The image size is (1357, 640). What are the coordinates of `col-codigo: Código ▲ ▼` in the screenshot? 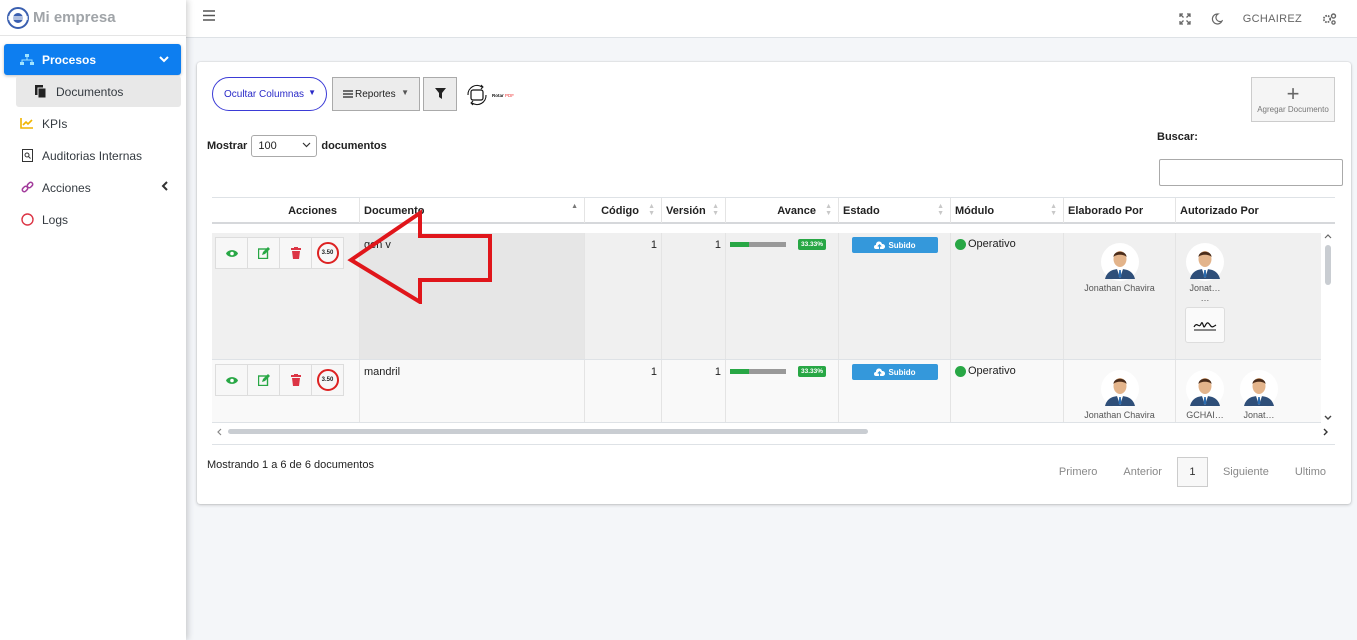 It's located at (623, 210).